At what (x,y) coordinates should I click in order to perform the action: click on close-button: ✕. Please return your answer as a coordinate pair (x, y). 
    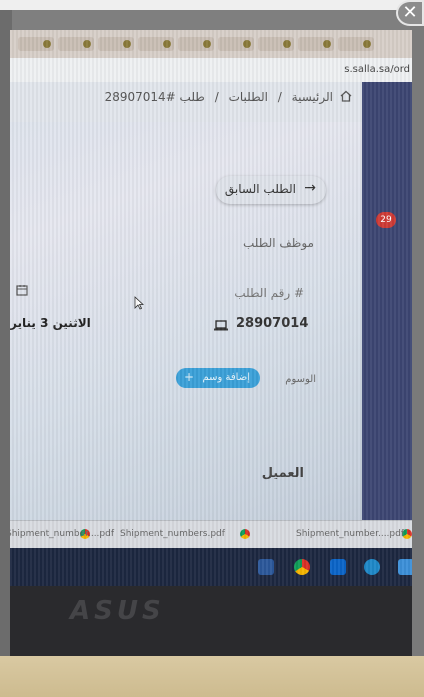
    Looking at the image, I should click on (410, 13).